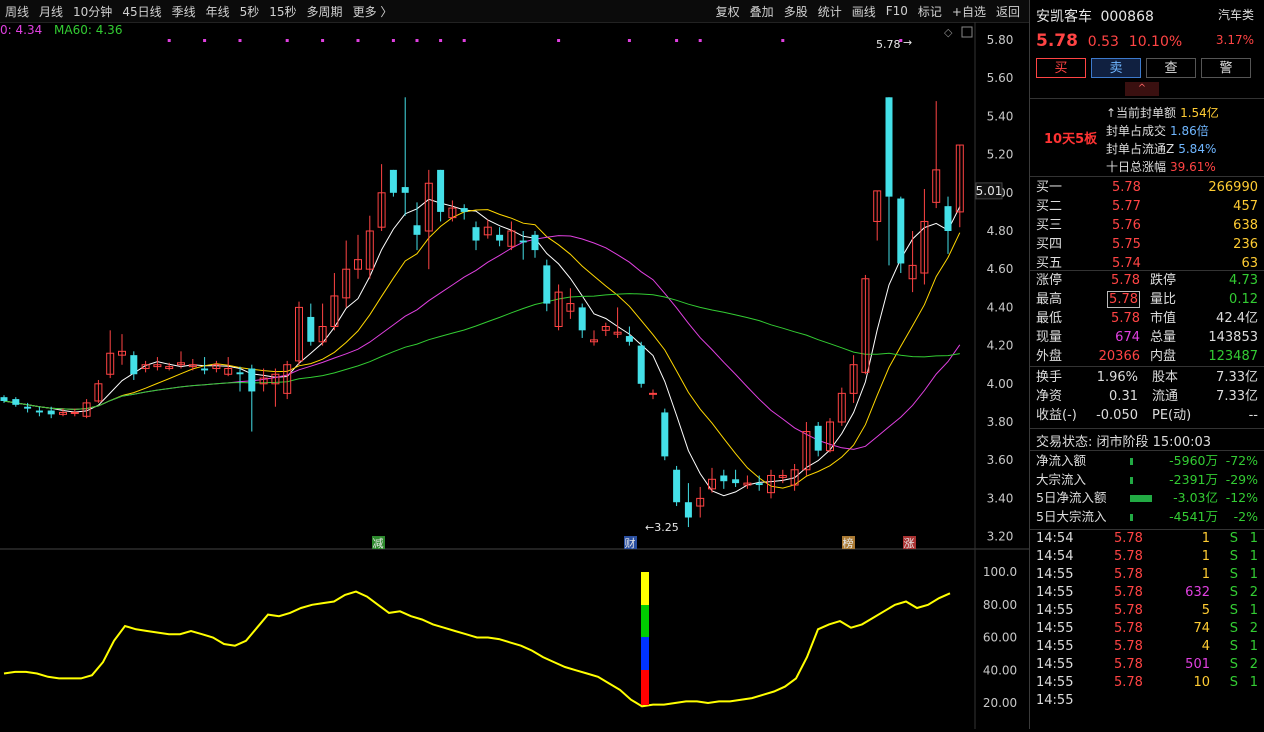  Describe the element at coordinates (51, 11) in the screenshot. I see `tab-monthly: 月线` at that location.